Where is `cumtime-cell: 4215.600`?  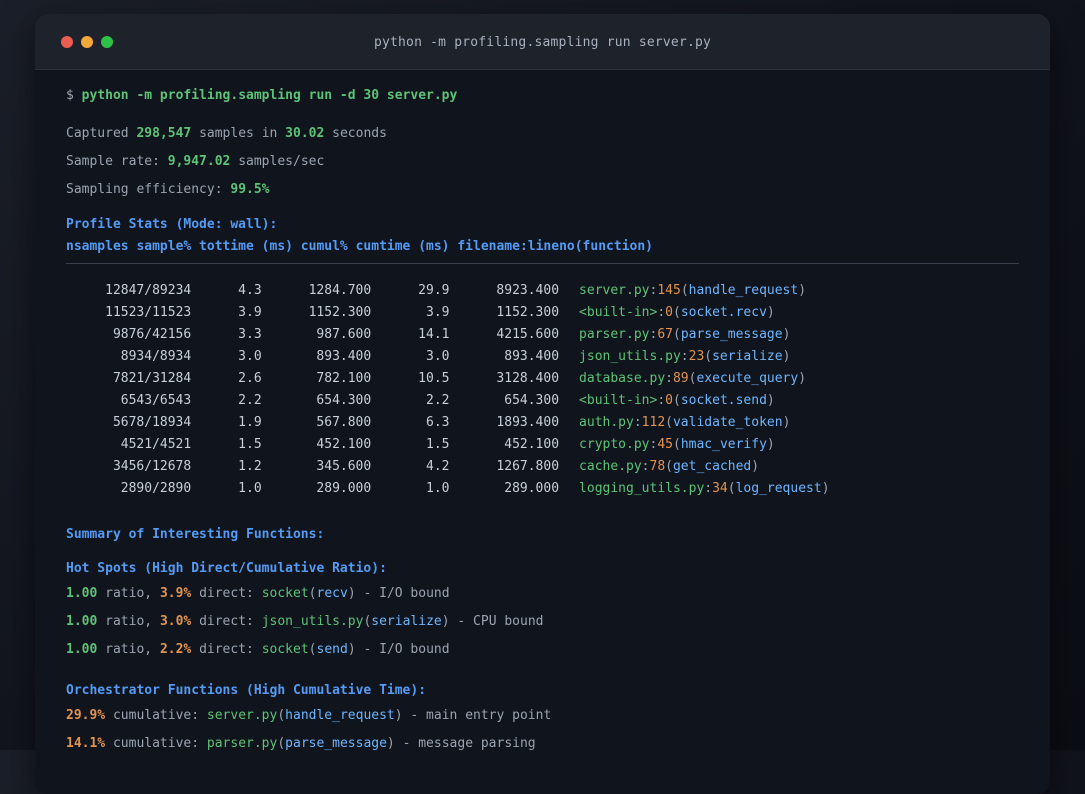
cumtime-cell: 4215.600 is located at coordinates (528, 334).